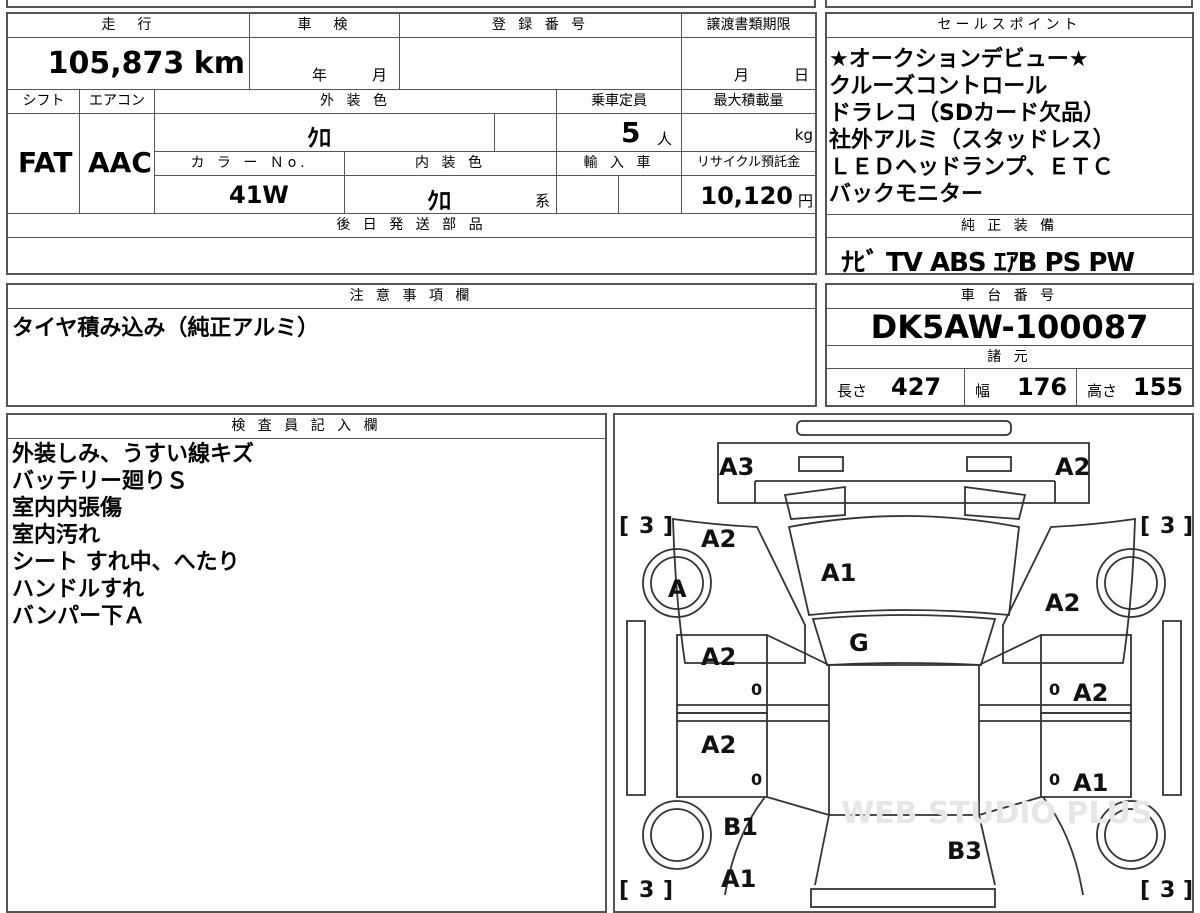 This screenshot has width=1200, height=913. I want to click on spec-length-value: 427, so click(916, 387).